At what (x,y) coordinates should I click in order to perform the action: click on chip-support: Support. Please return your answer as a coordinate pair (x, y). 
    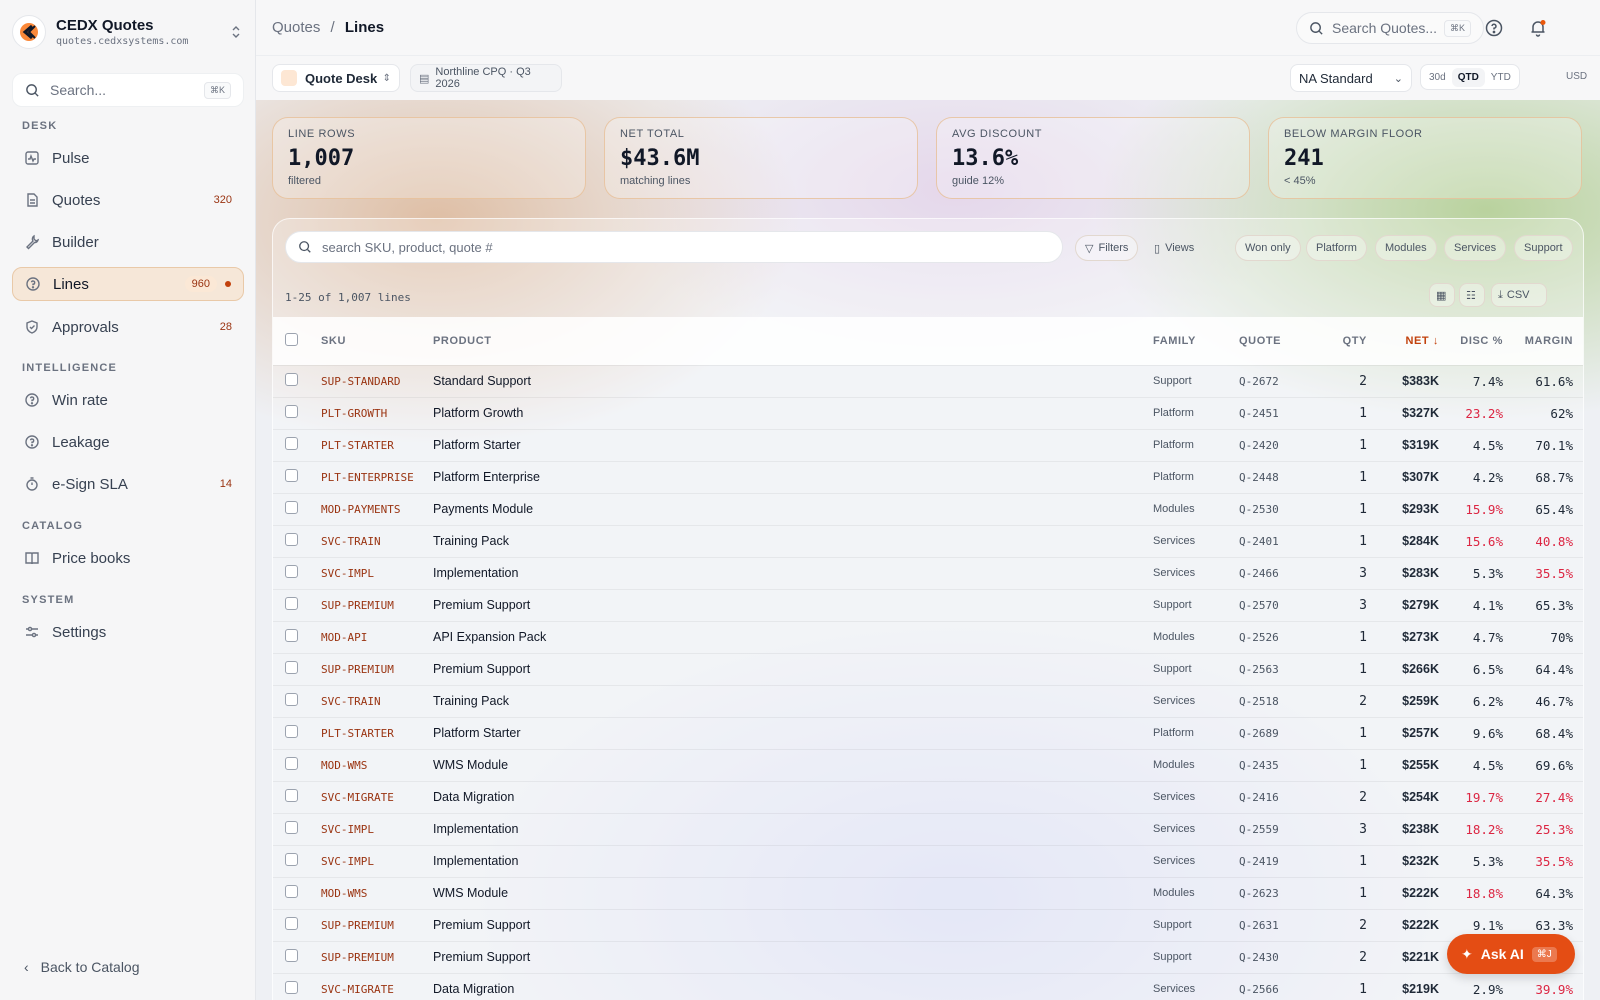
    Looking at the image, I should click on (1543, 248).